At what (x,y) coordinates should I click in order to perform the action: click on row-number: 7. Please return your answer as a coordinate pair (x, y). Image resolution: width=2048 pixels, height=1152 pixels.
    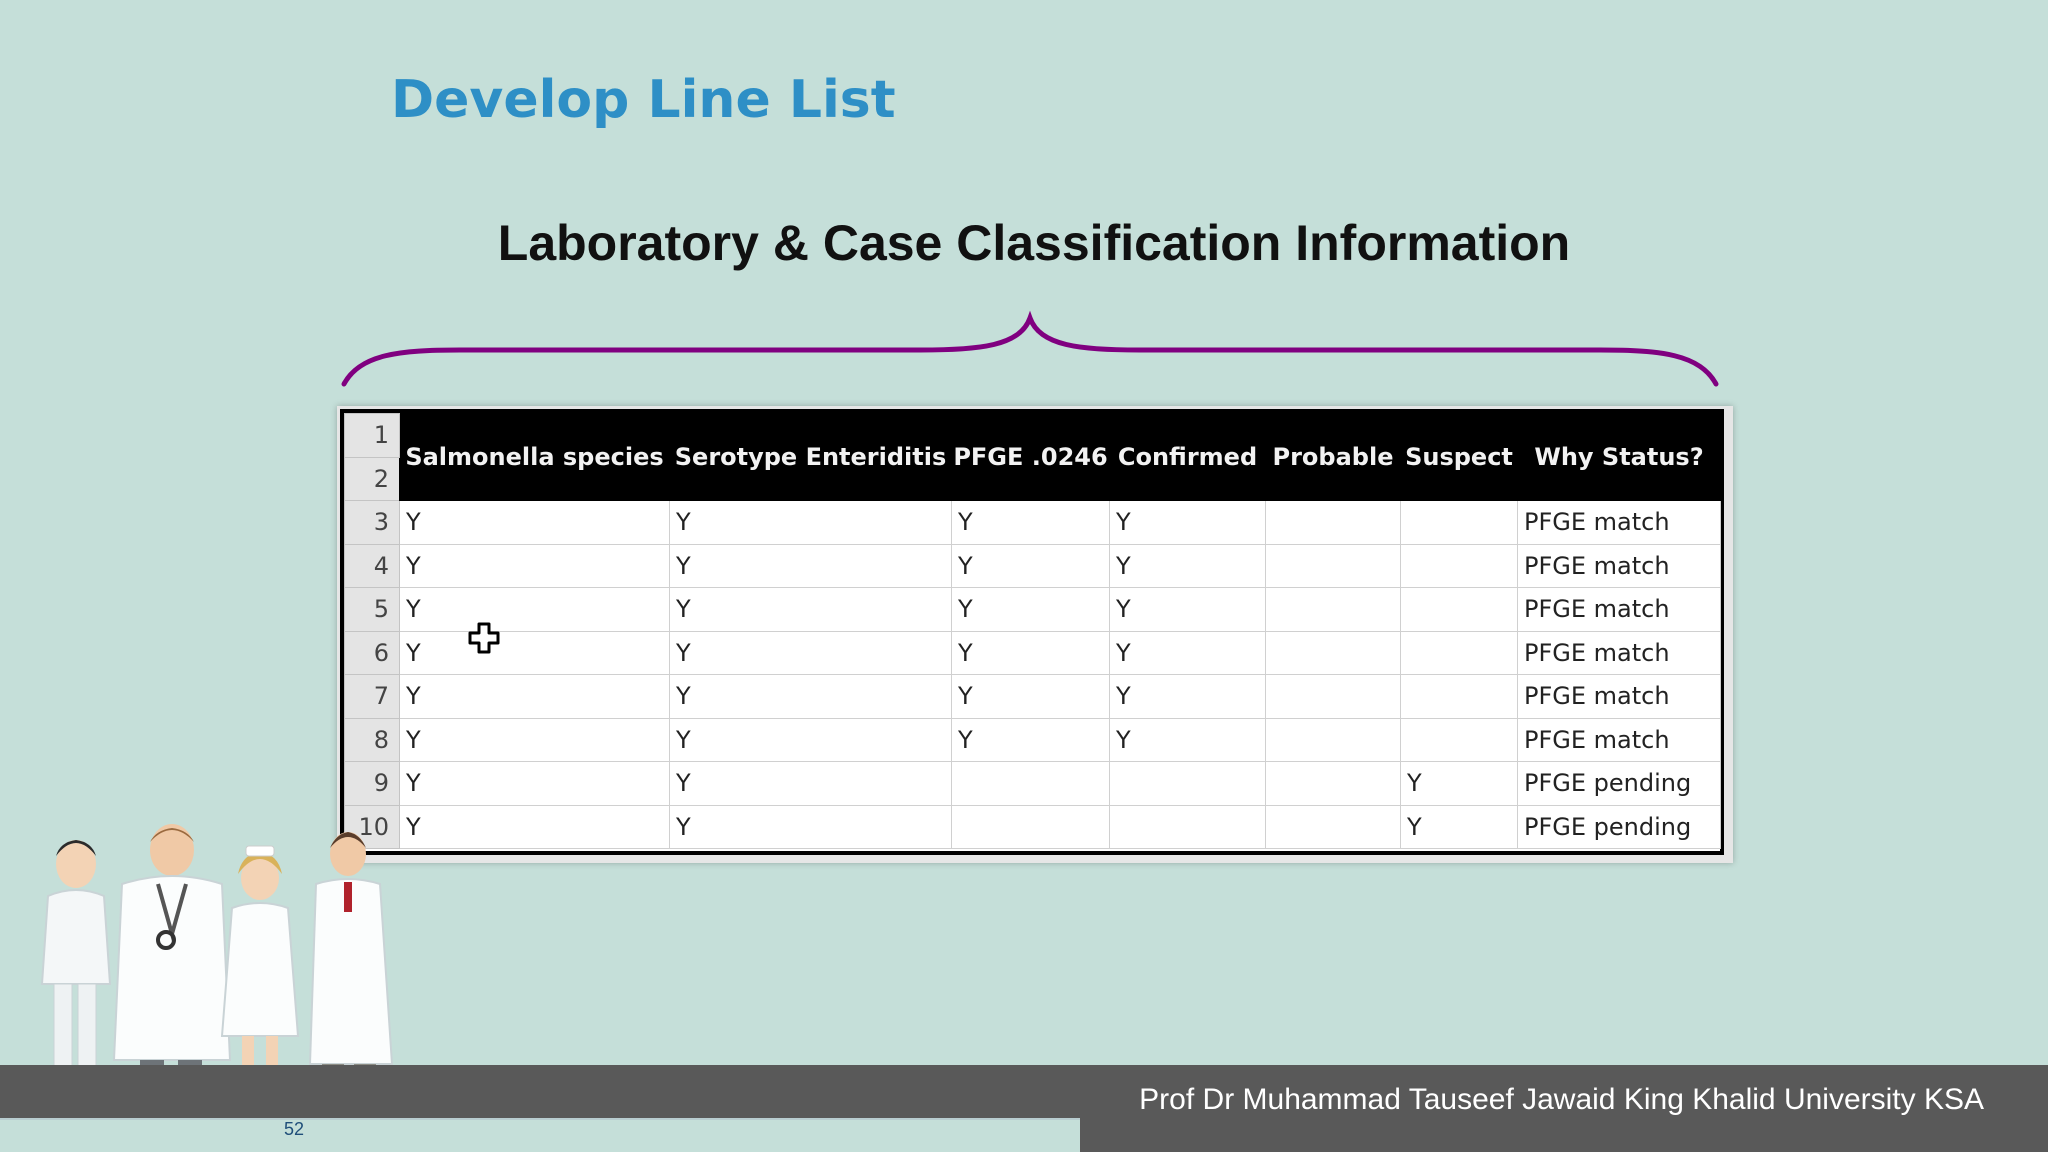
    Looking at the image, I should click on (372, 696).